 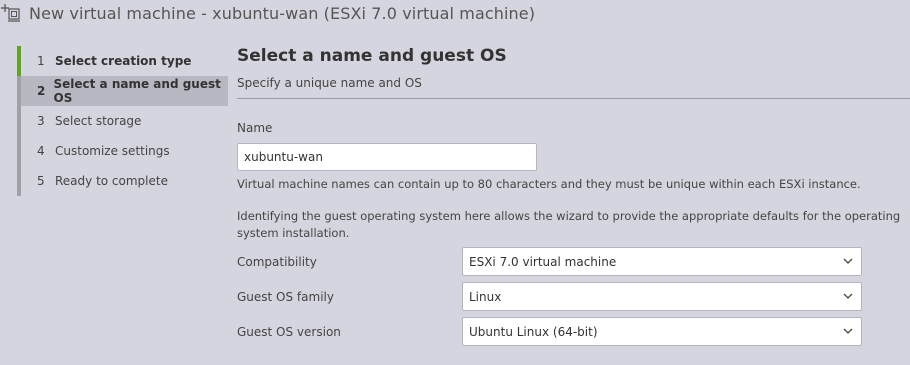 I want to click on compatibility-value: ESXi 7.0 virtual machine, so click(x=543, y=261).